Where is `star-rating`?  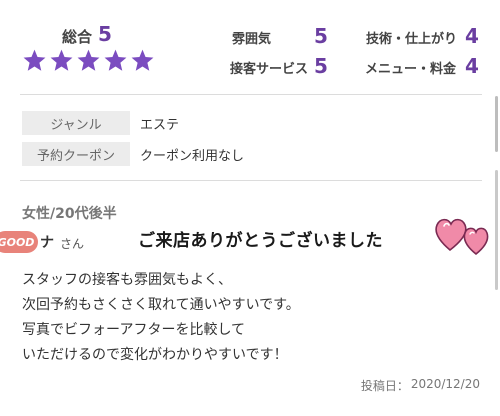
star-rating is located at coordinates (88, 60).